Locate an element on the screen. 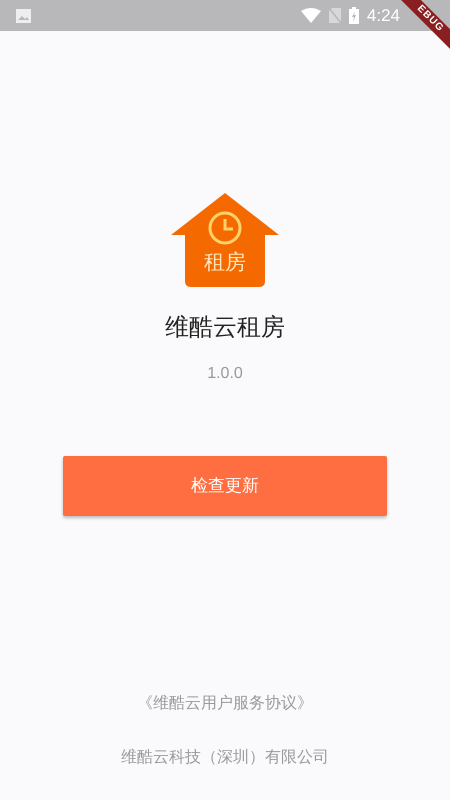 The image size is (450, 800). battery-icon is located at coordinates (353, 15).